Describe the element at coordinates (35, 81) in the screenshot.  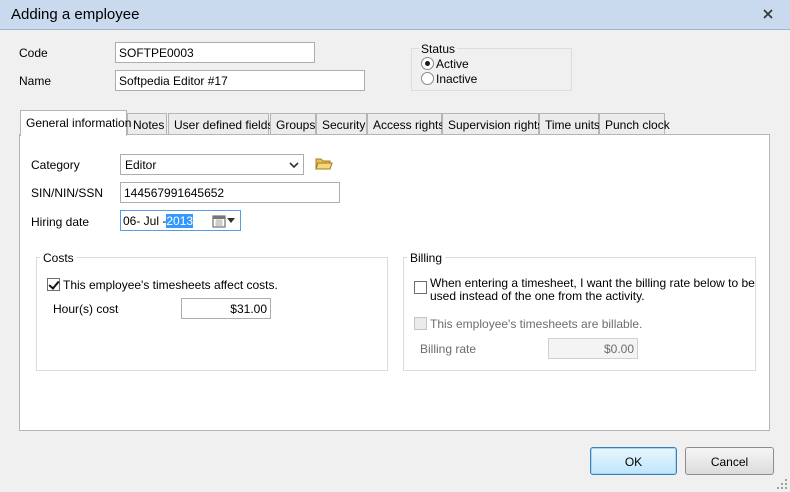
I see `name-label: Name` at that location.